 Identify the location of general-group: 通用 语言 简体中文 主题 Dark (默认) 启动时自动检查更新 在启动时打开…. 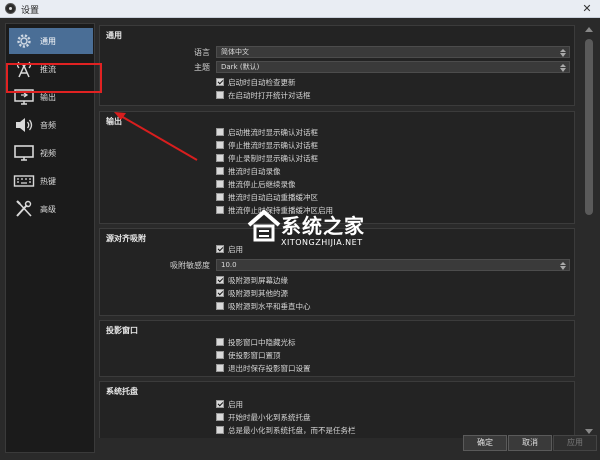
(337, 65).